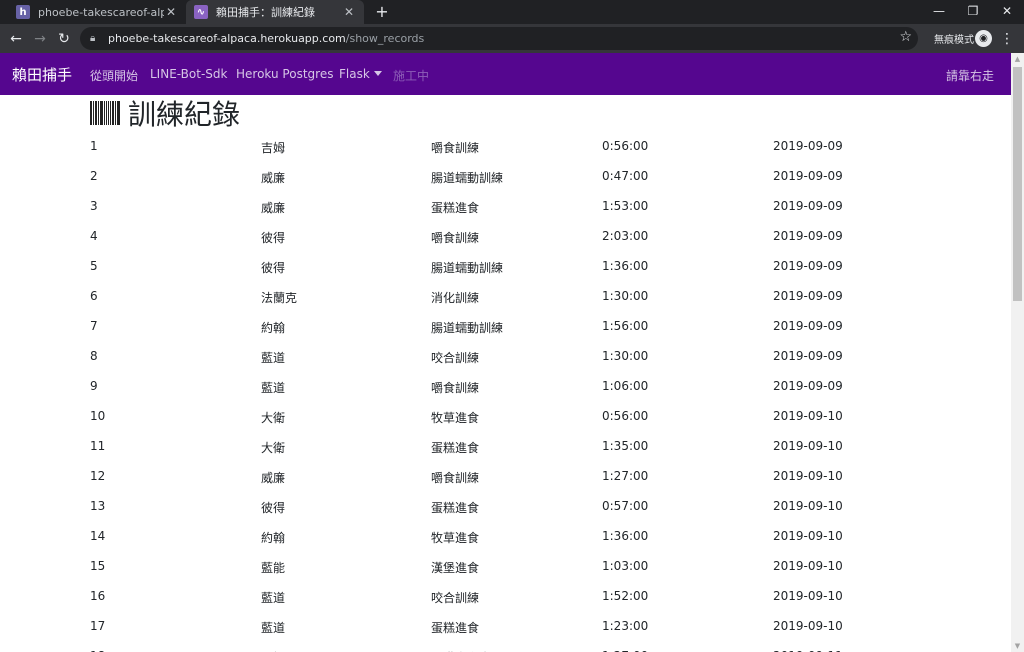 Image resolution: width=1024 pixels, height=652 pixels. What do you see at coordinates (625, 266) in the screenshot?
I see `record-duration: 1:36:00` at bounding box center [625, 266].